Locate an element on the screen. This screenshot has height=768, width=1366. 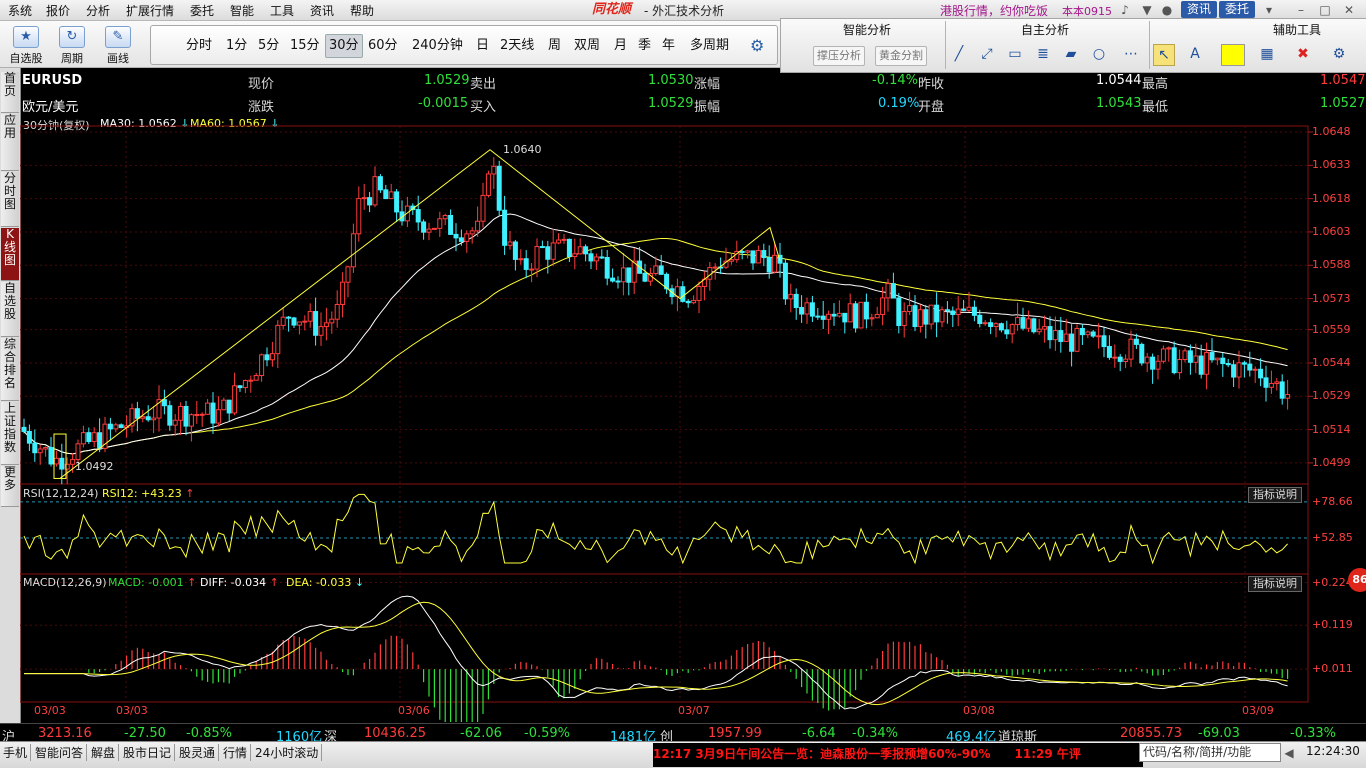
menu-extended: 扩展行情 is located at coordinates (150, 10).